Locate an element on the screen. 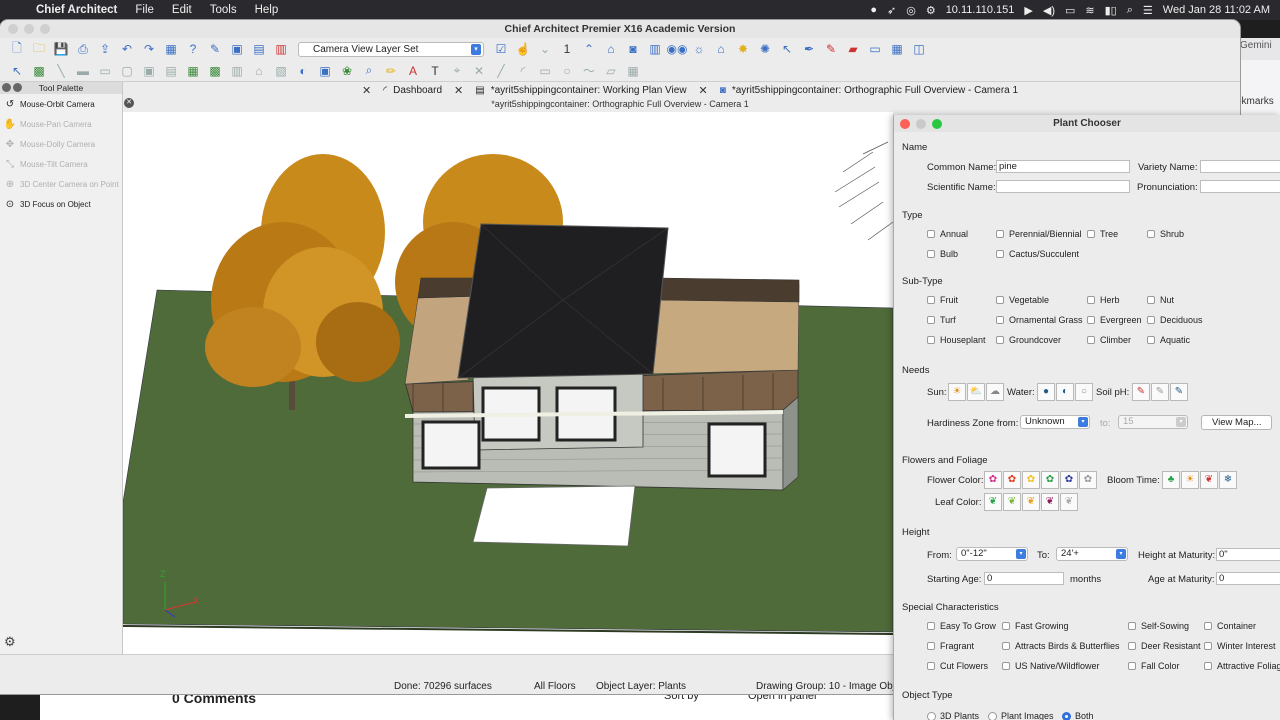 This screenshot has height=720, width=1280. arc-icon: ◜ is located at coordinates (523, 71).